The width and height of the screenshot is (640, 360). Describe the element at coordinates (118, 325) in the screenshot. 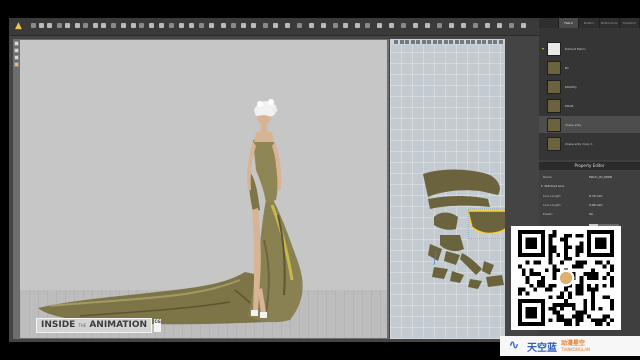

I see `watermark-right: ANIMATION` at that location.